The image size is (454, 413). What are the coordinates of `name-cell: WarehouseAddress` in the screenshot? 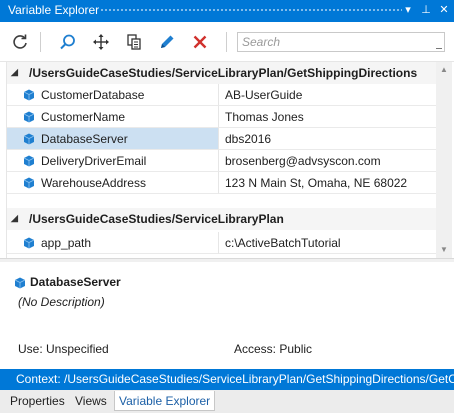 It's located at (113, 183).